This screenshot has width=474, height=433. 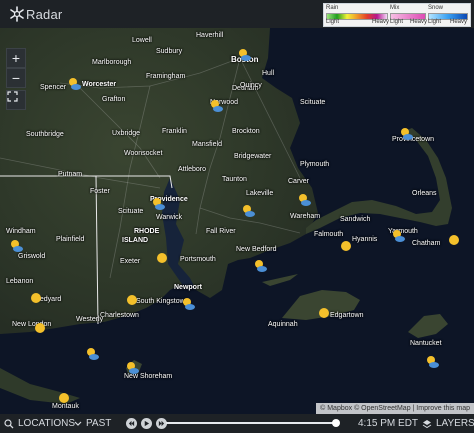 I want to click on current-time: 4:15 PM EDT, so click(x=388, y=423).